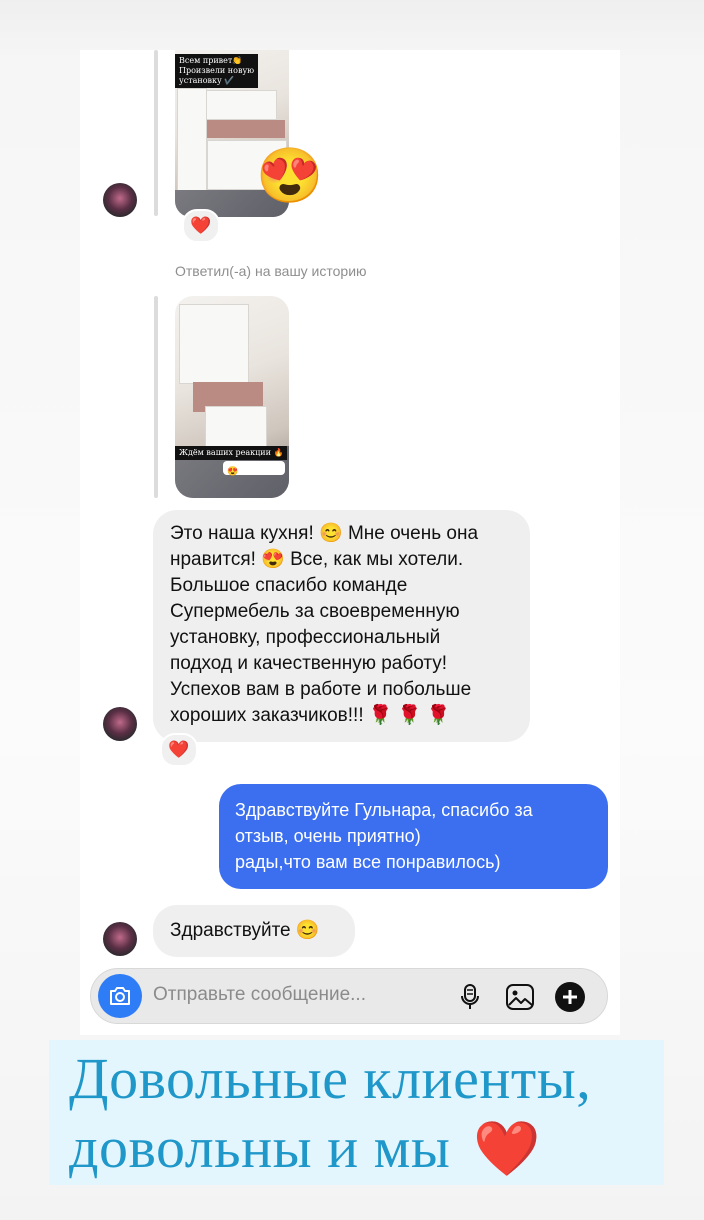 This screenshot has height=1220, width=704. I want to click on microphone-button, so click(470, 997).